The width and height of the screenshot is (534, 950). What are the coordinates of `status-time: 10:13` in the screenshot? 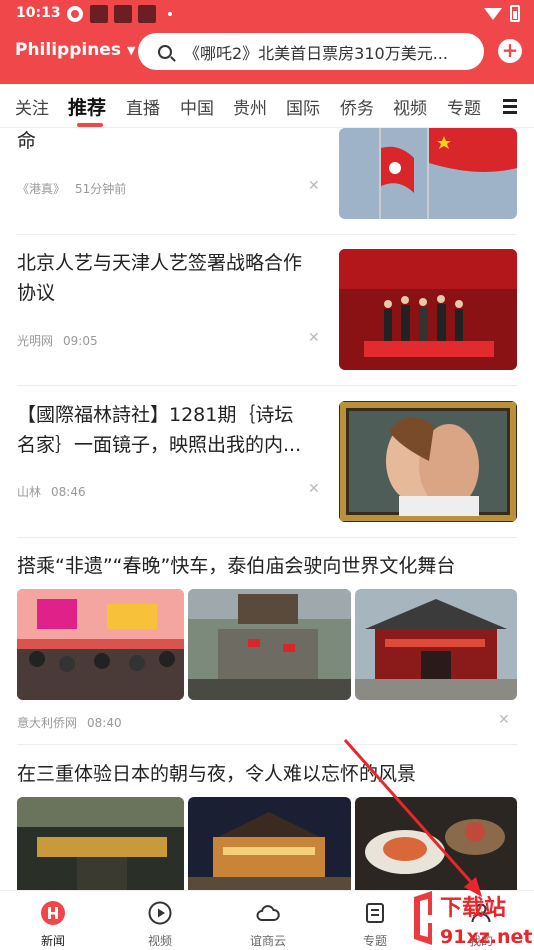 It's located at (38, 13).